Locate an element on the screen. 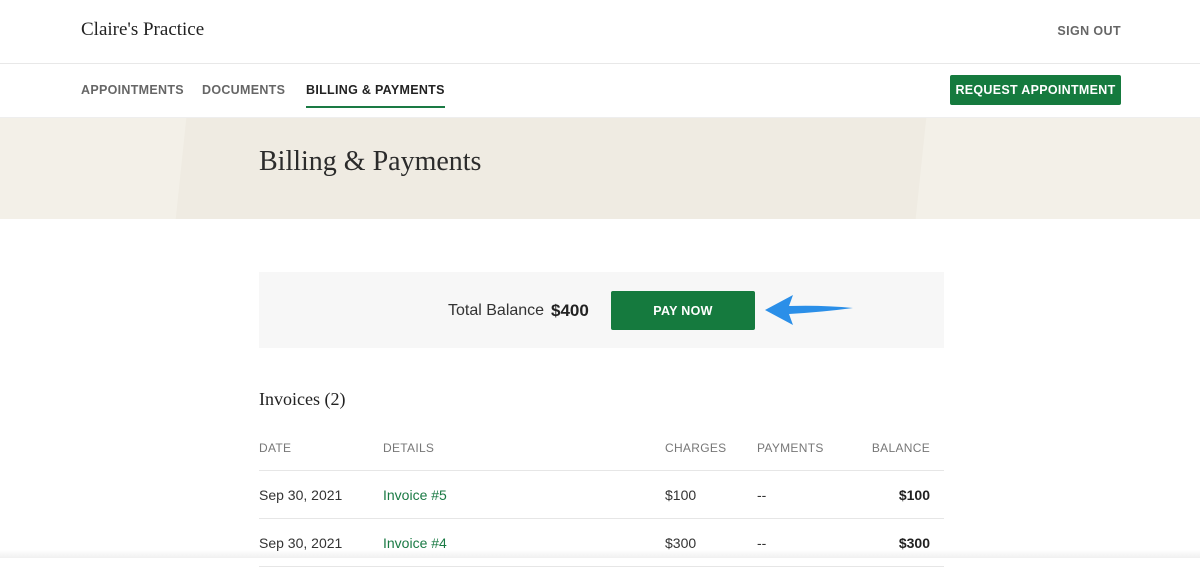 This screenshot has width=1200, height=567. table-row: Sep 30, 2021 Invoice #4 $300 -- $300 is located at coordinates (601, 543).